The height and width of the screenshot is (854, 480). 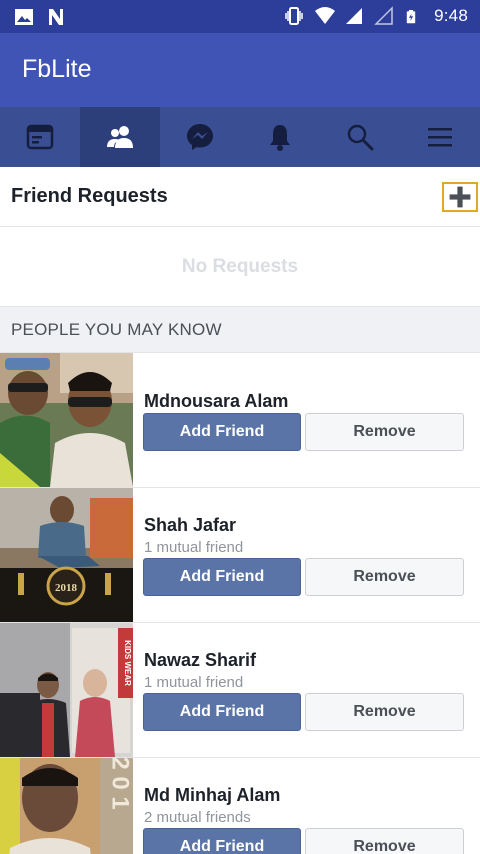 I want to click on friends-icon, so click(x=120, y=137).